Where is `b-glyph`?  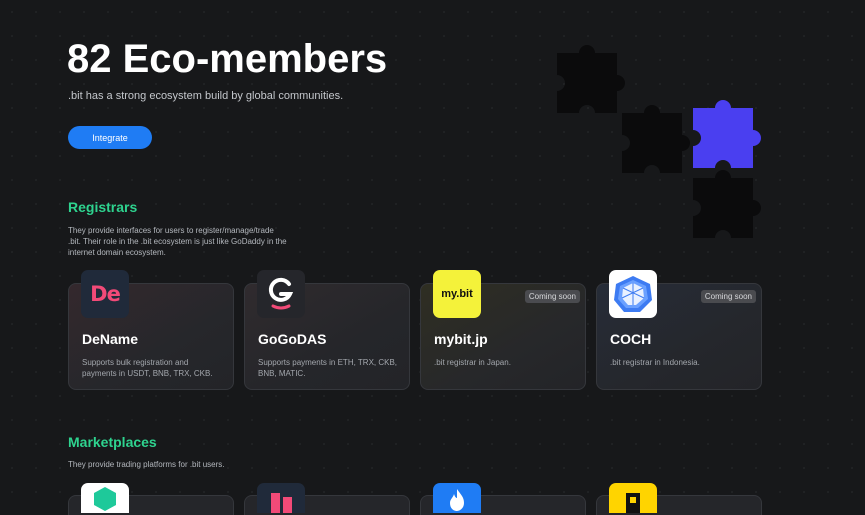
b-glyph is located at coordinates (633, 503).